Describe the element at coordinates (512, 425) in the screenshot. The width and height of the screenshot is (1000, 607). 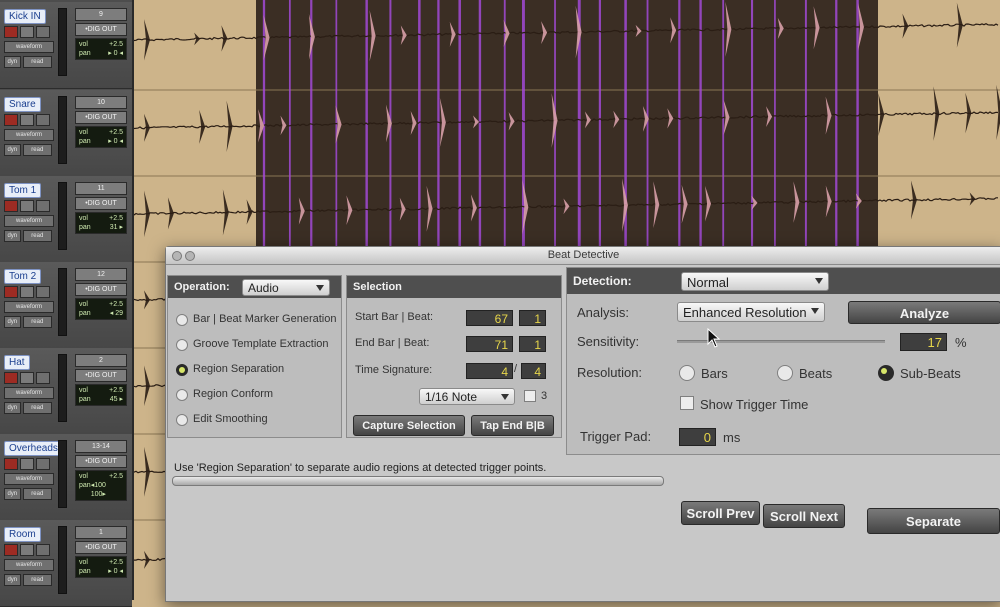
I see `tap-end-button: Tap End B|B` at that location.